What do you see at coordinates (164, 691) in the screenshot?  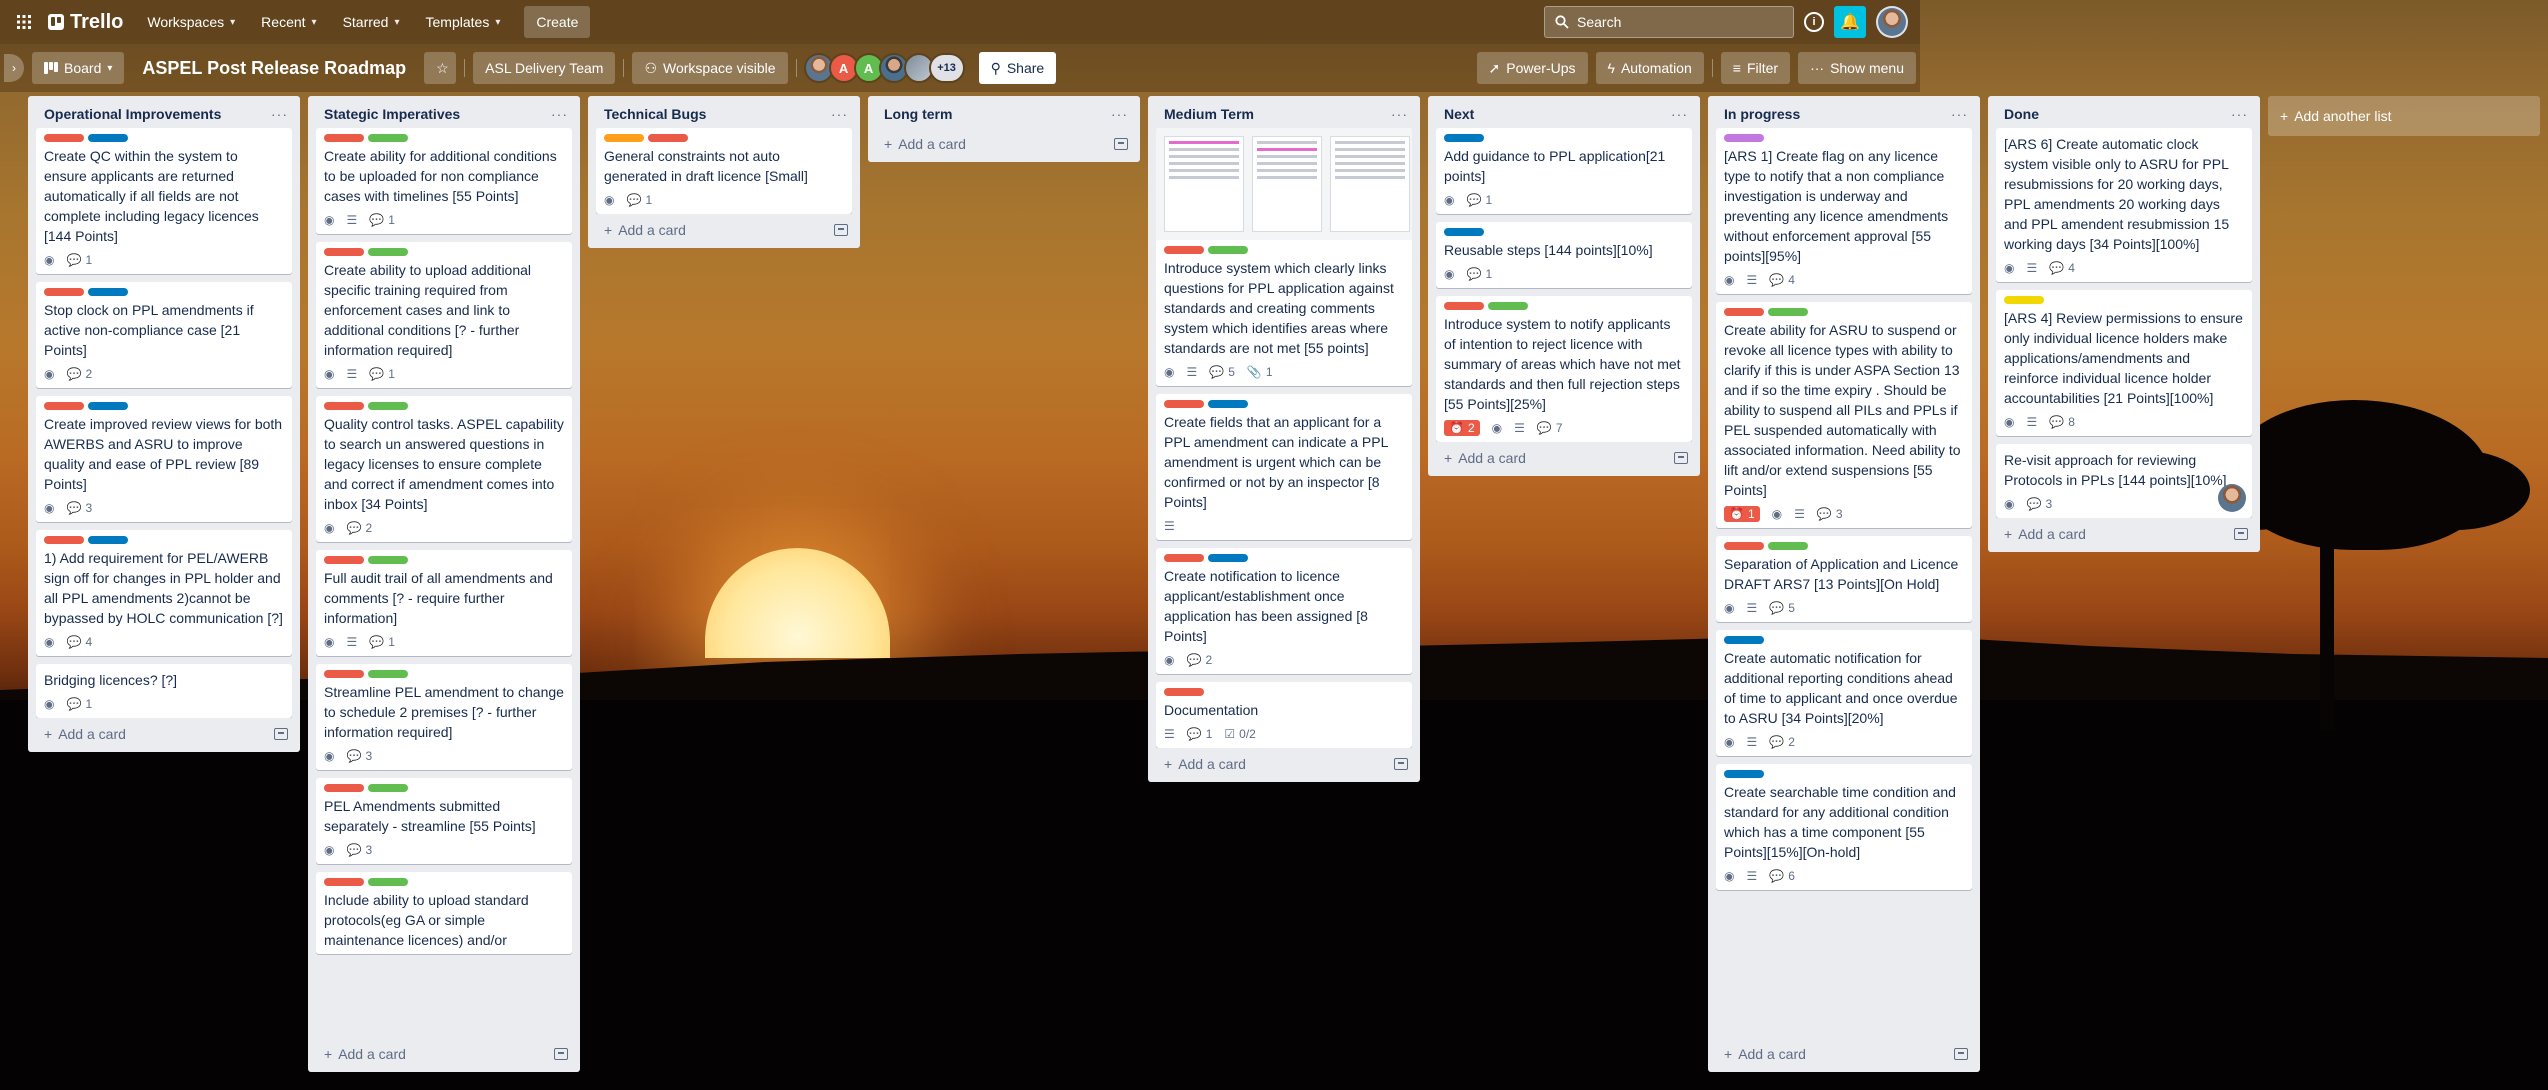 I see `card: Bridging licences? [?] ◉ 💬 1` at bounding box center [164, 691].